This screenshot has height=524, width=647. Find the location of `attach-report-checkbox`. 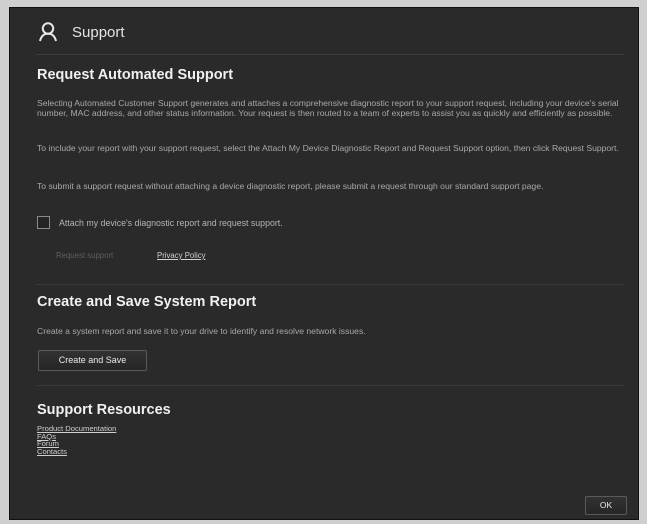

attach-report-checkbox is located at coordinates (43, 222).